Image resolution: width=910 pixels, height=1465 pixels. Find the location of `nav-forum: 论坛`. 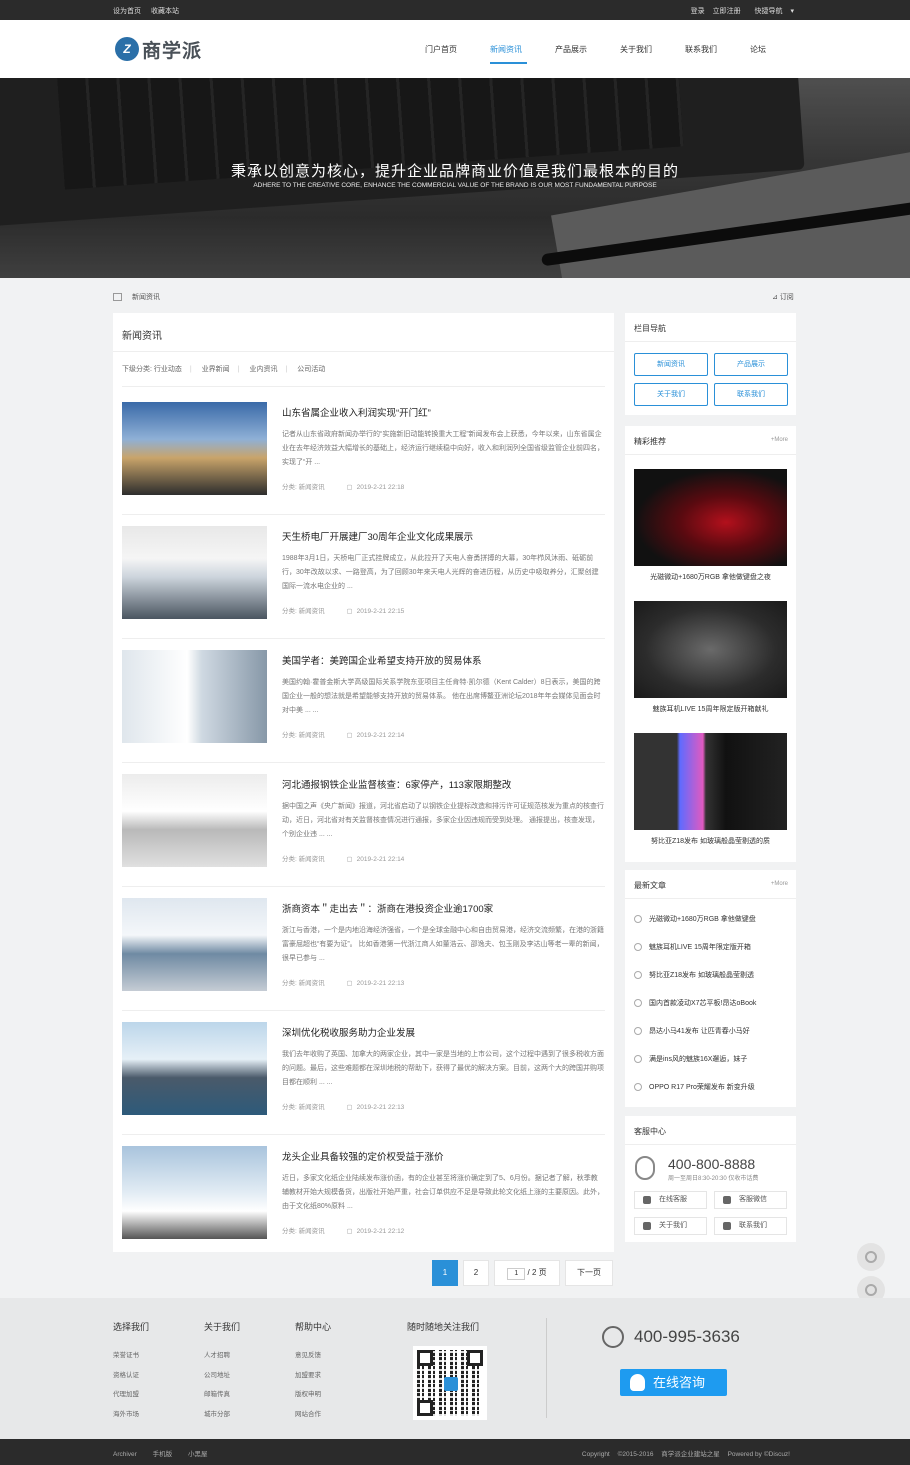

nav-forum: 论坛 is located at coordinates (758, 49).